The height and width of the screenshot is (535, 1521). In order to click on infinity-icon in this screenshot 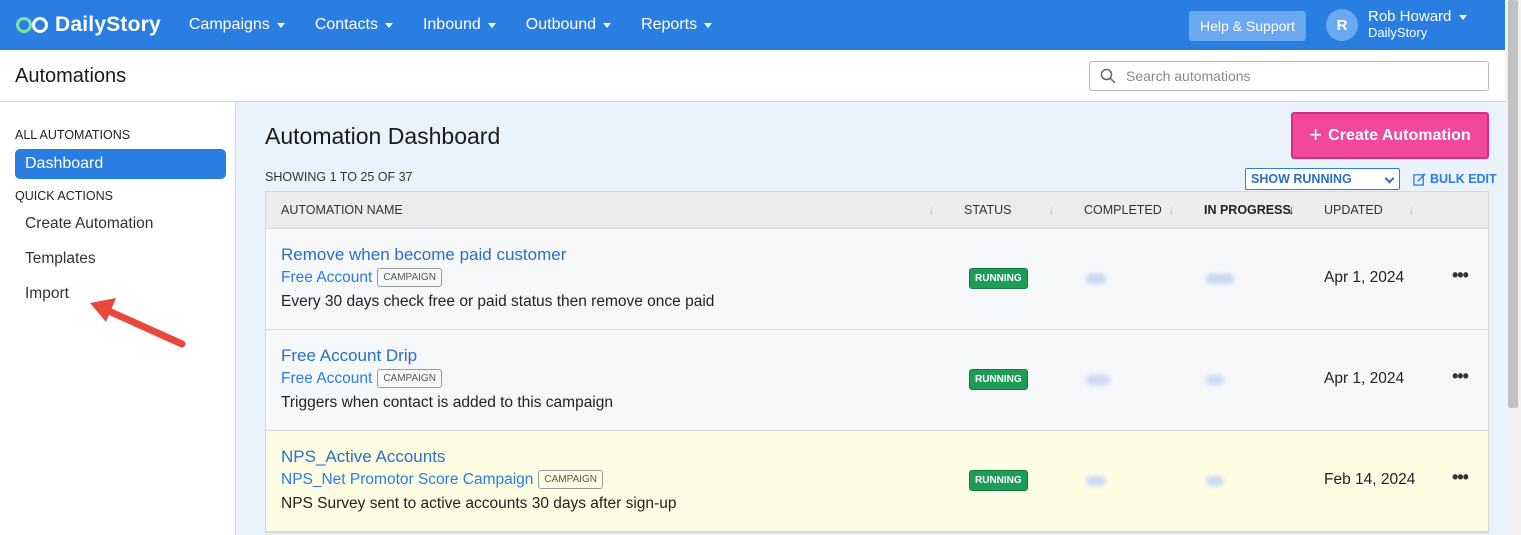, I will do `click(32, 25)`.